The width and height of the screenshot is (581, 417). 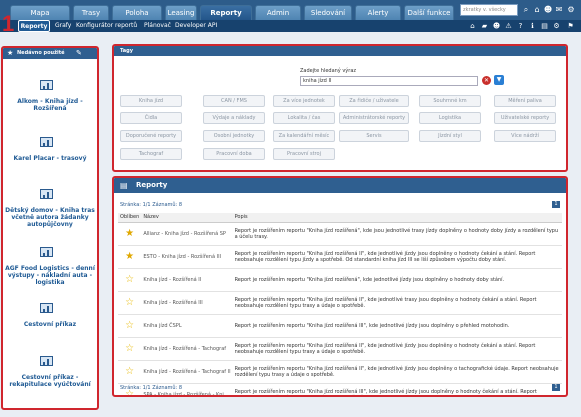 What do you see at coordinates (496, 26) in the screenshot?
I see `user-icon: ☻` at bounding box center [496, 26].